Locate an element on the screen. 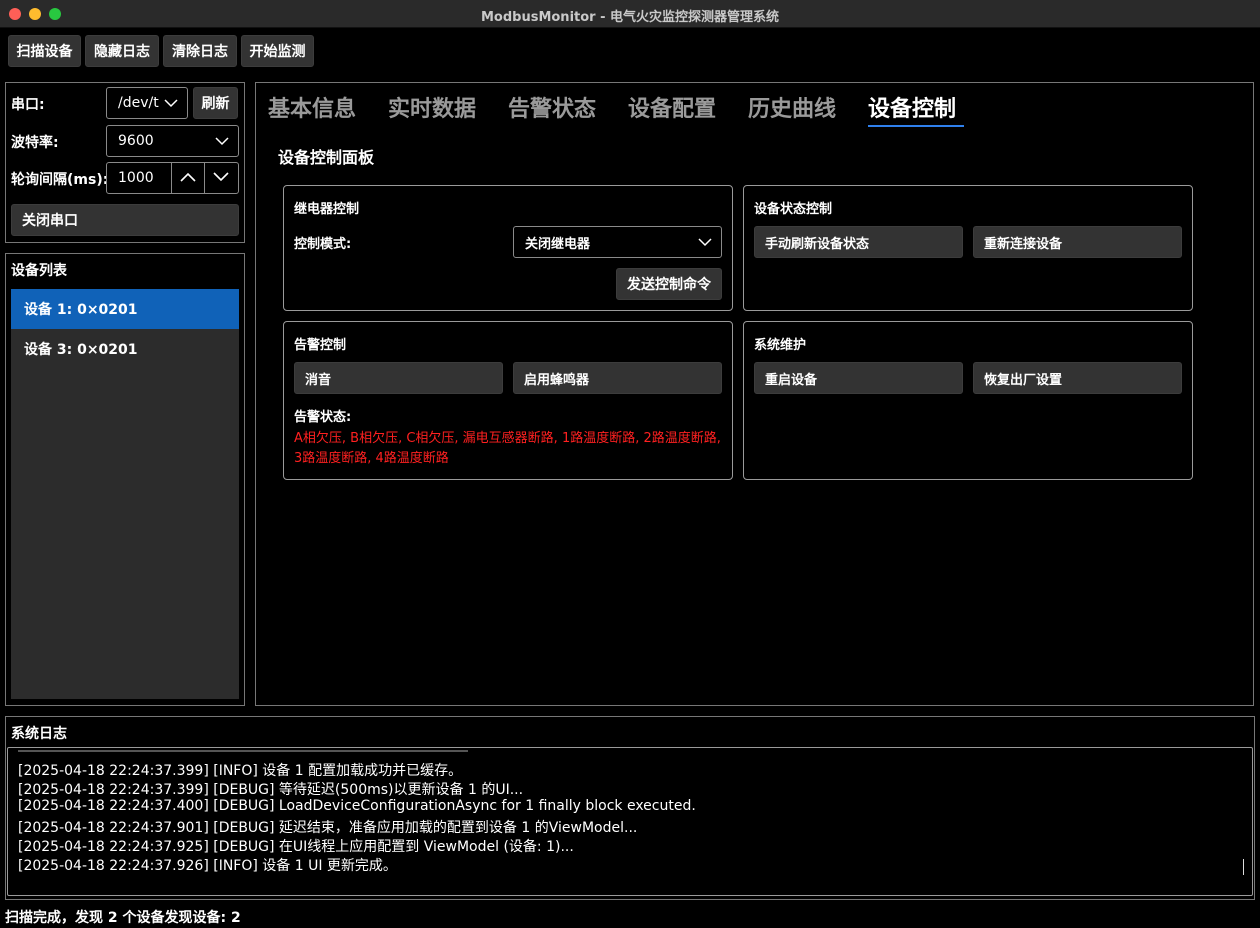 The height and width of the screenshot is (928, 1260). hide-log-button: 隐藏日志 is located at coordinates (122, 51).